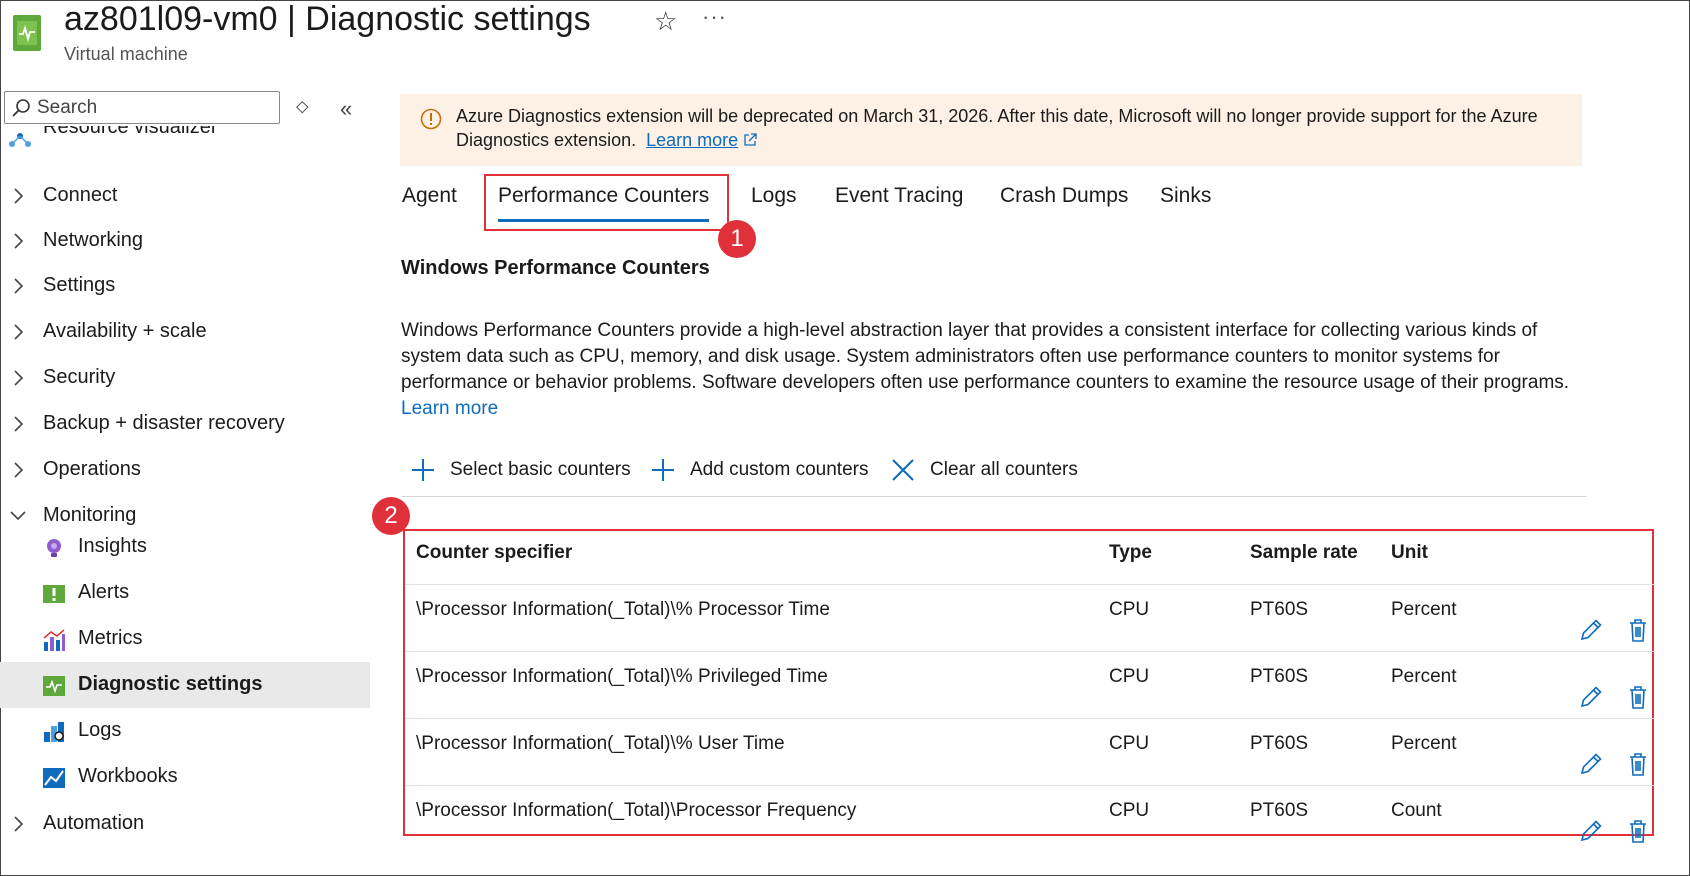 The height and width of the screenshot is (876, 1690). Describe the element at coordinates (54, 640) in the screenshot. I see `metrics-icon` at that location.